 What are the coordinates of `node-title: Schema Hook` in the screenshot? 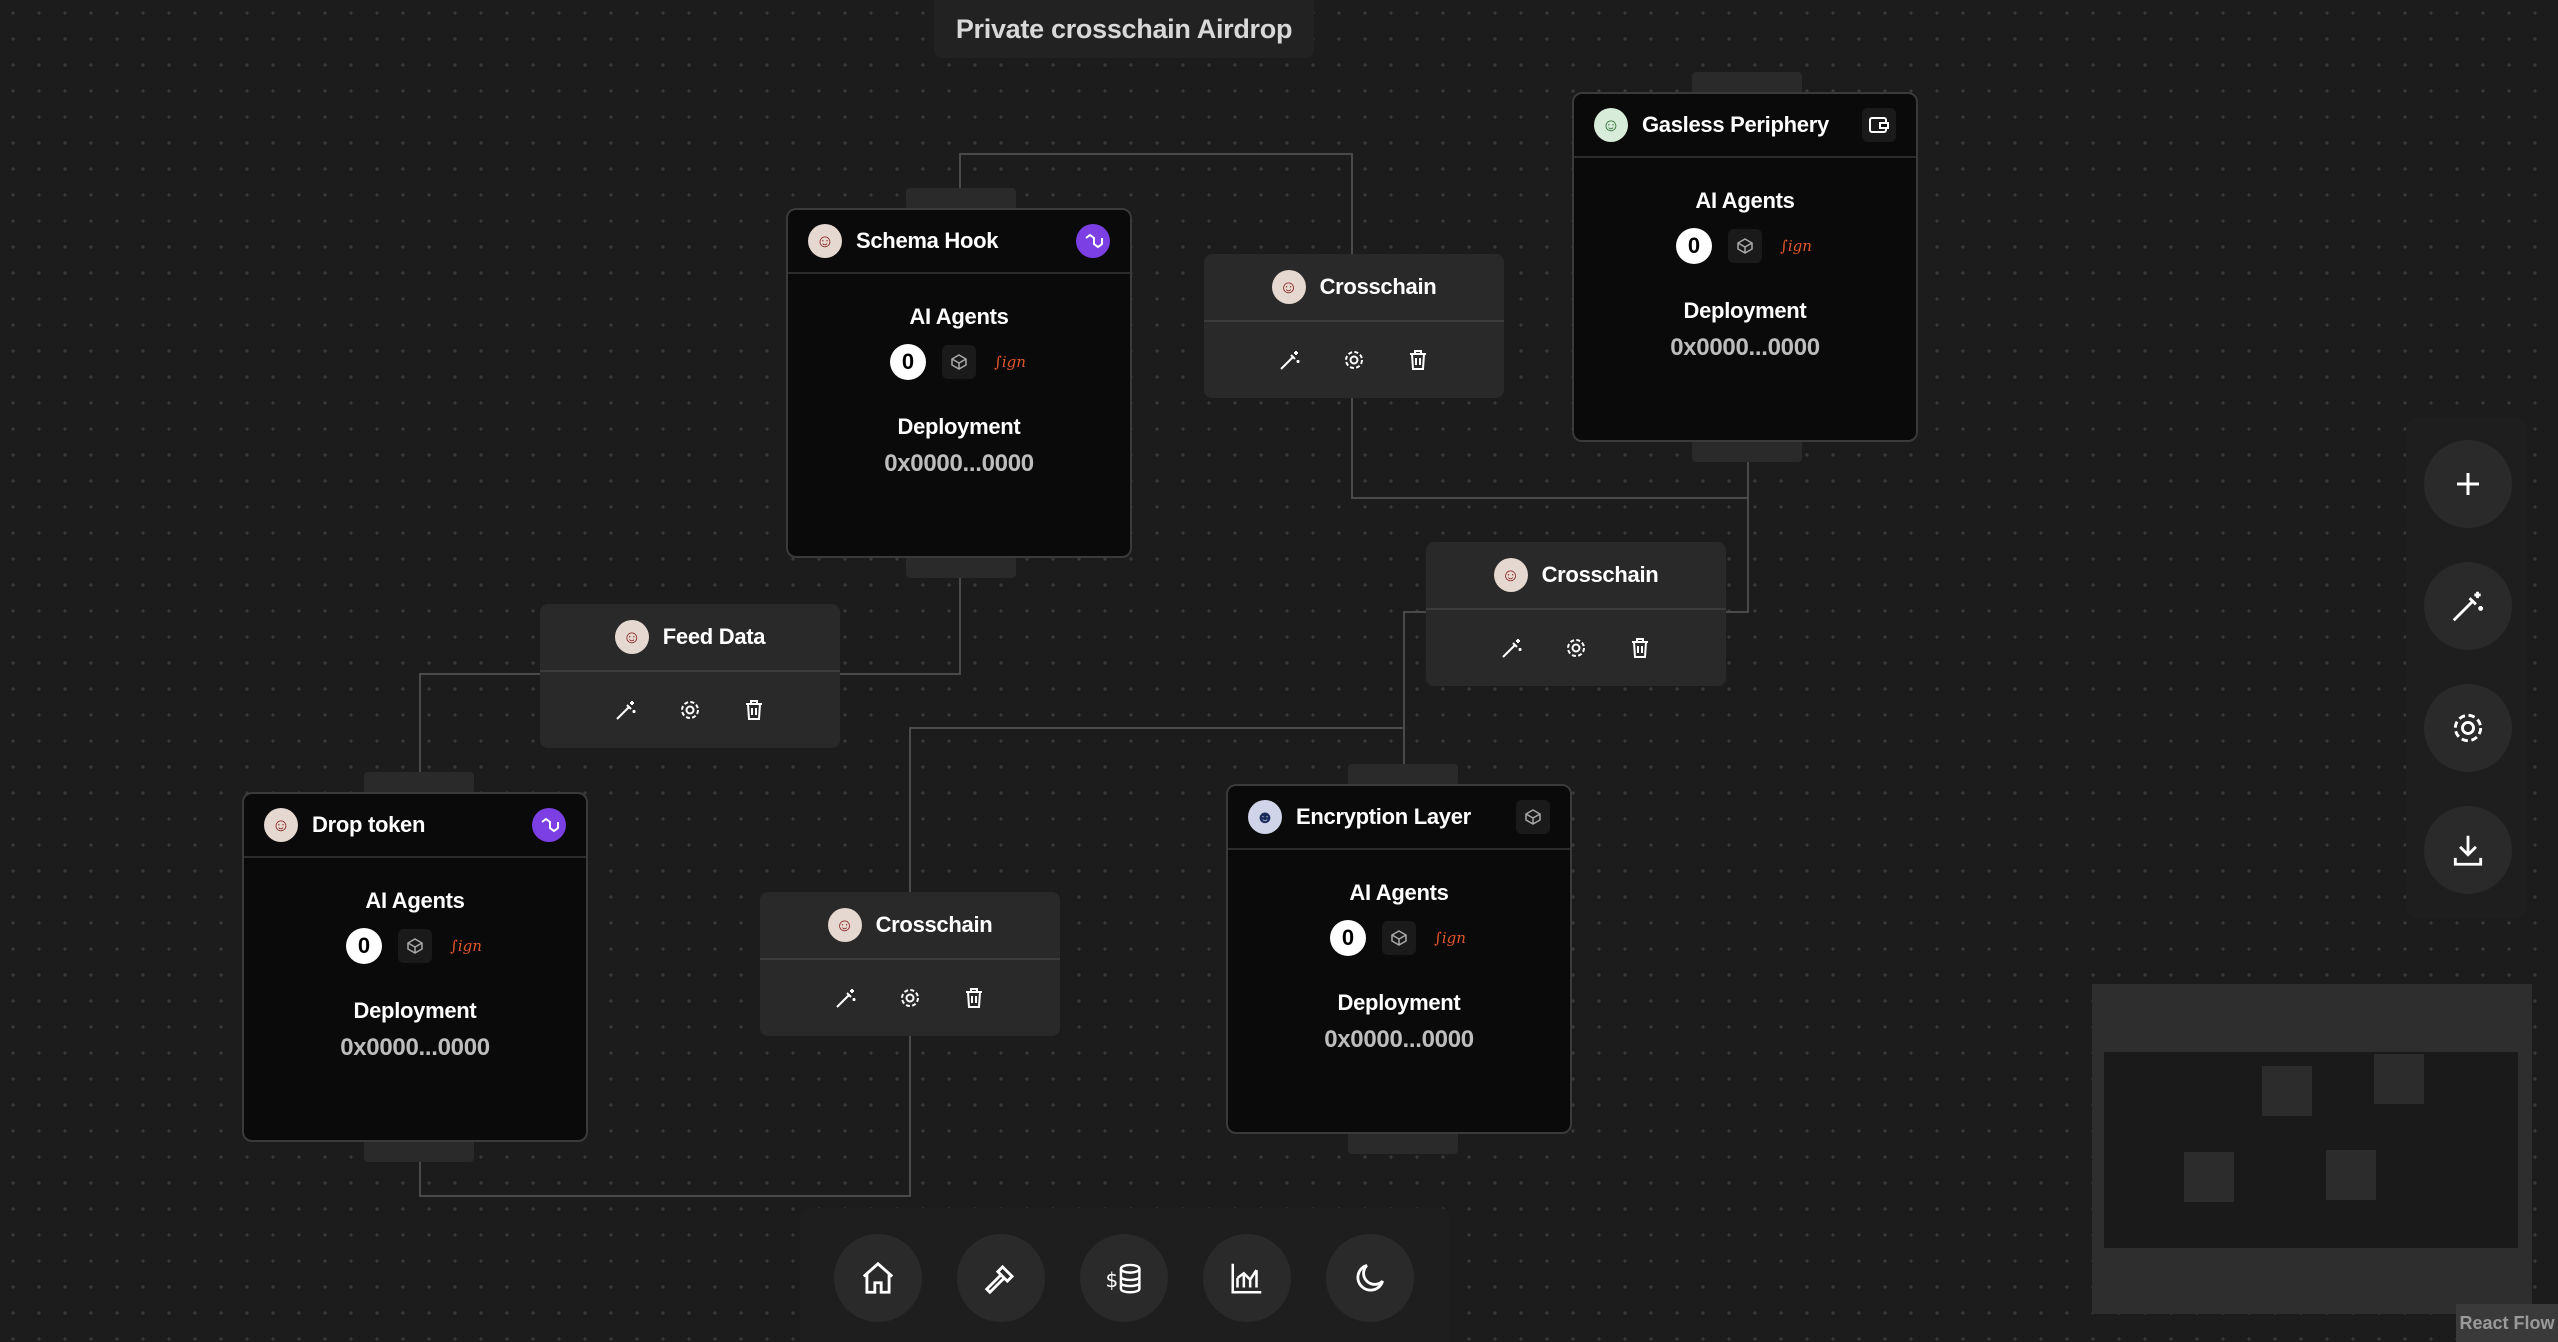 It's located at (927, 240).